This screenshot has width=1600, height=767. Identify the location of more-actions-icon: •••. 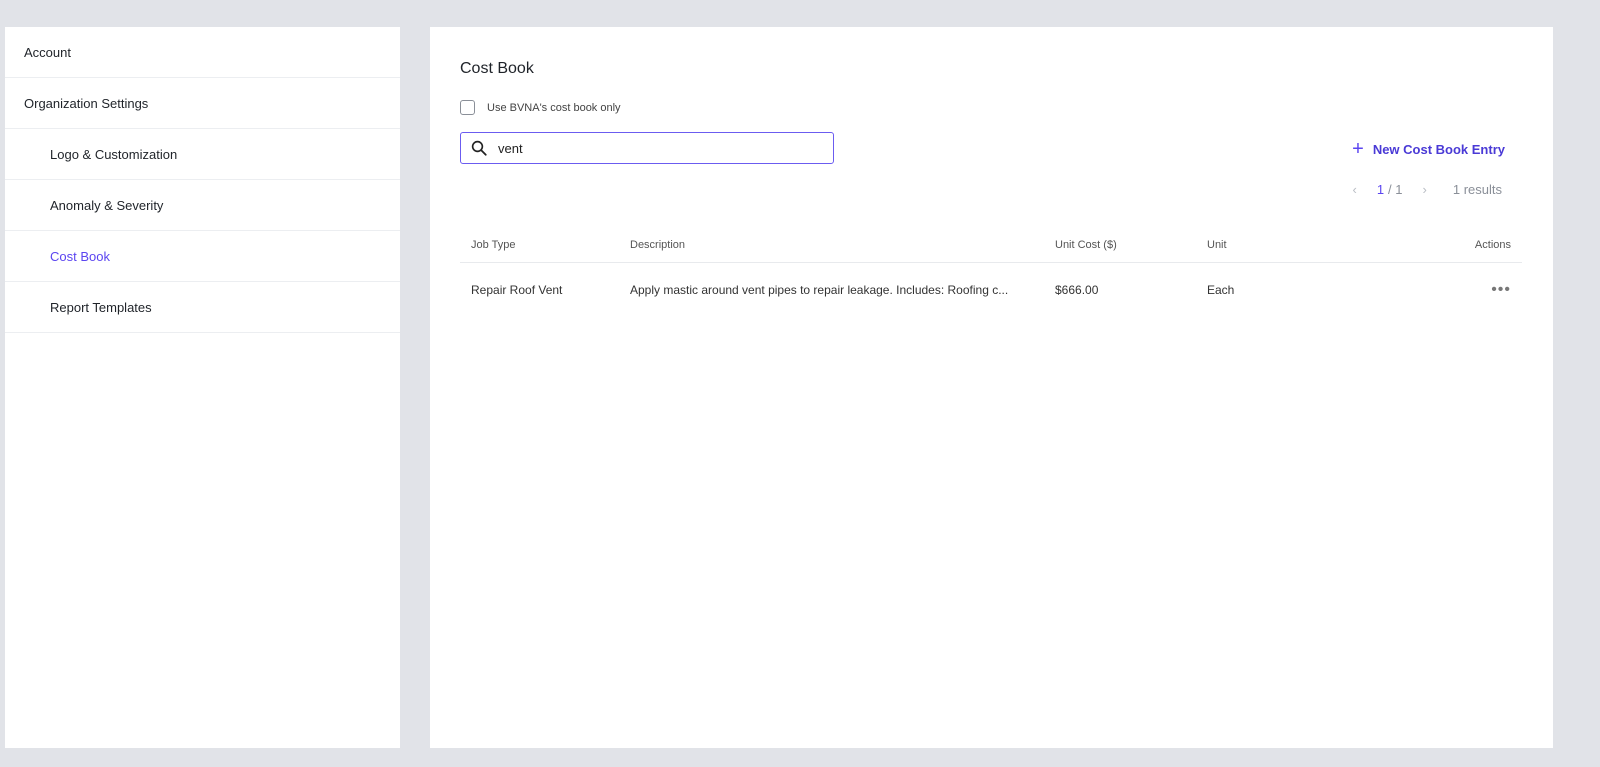
(1501, 289).